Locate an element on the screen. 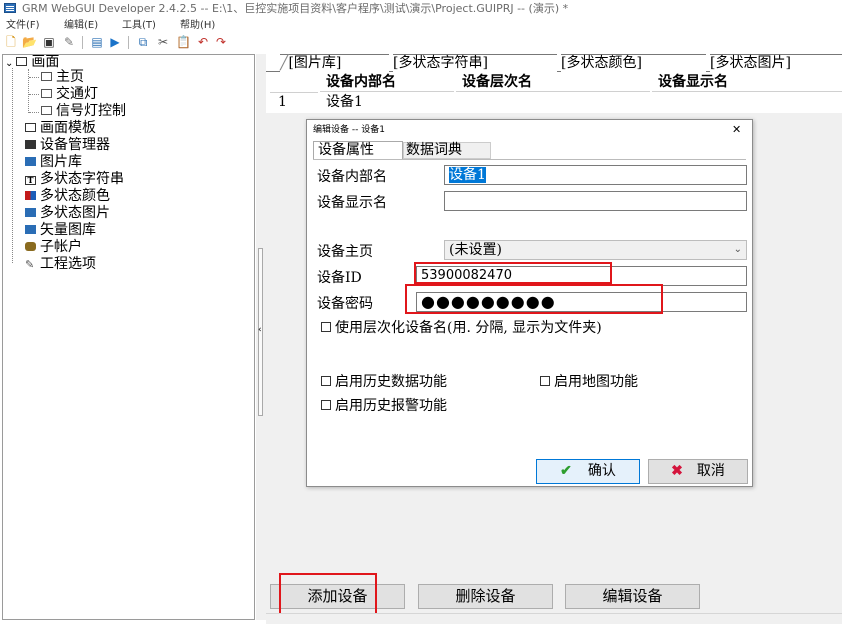  menu-file: 文件(F) is located at coordinates (23, 25).